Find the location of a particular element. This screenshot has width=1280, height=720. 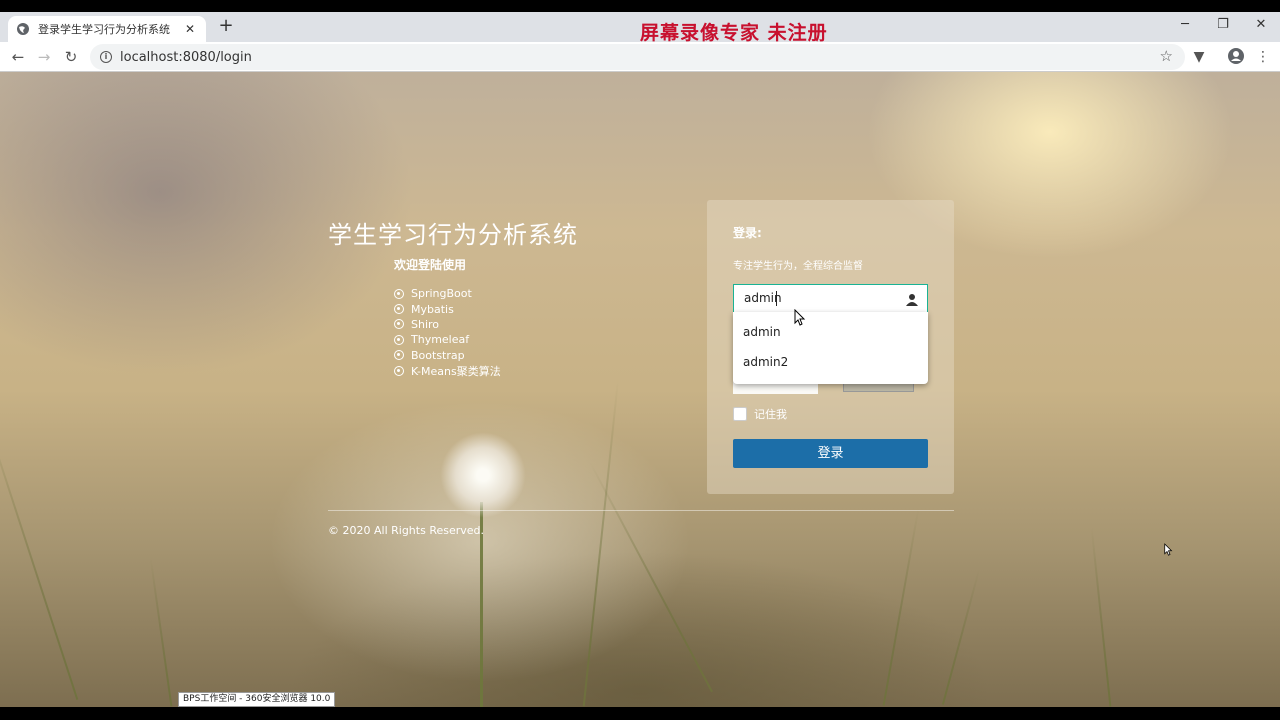

window-controls: ─ ❐ ✕ is located at coordinates (1223, 27).